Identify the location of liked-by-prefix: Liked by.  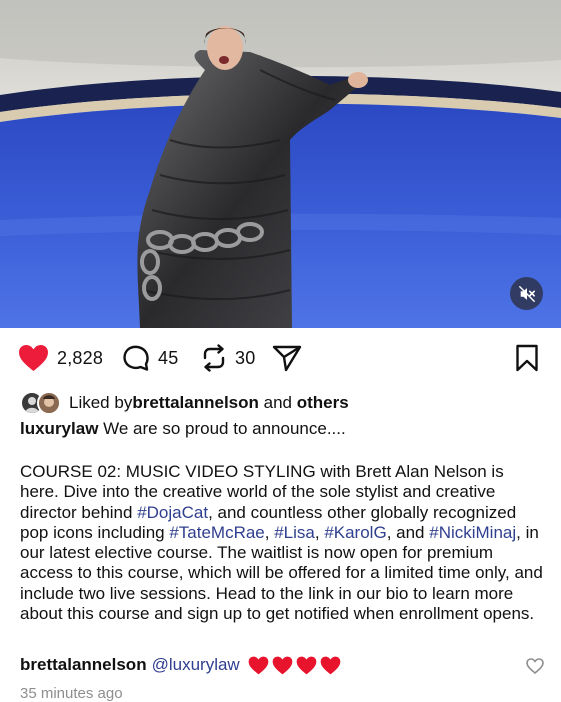
(101, 402).